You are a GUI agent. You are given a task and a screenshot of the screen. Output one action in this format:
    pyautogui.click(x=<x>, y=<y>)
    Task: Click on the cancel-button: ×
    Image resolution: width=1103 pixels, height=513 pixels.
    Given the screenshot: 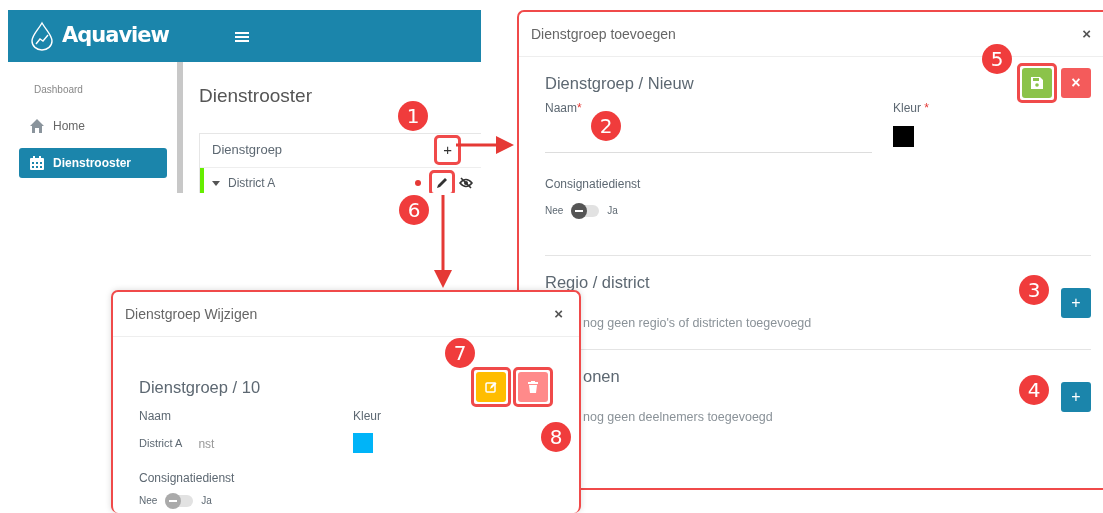 What is the action you would take?
    pyautogui.click(x=1076, y=83)
    